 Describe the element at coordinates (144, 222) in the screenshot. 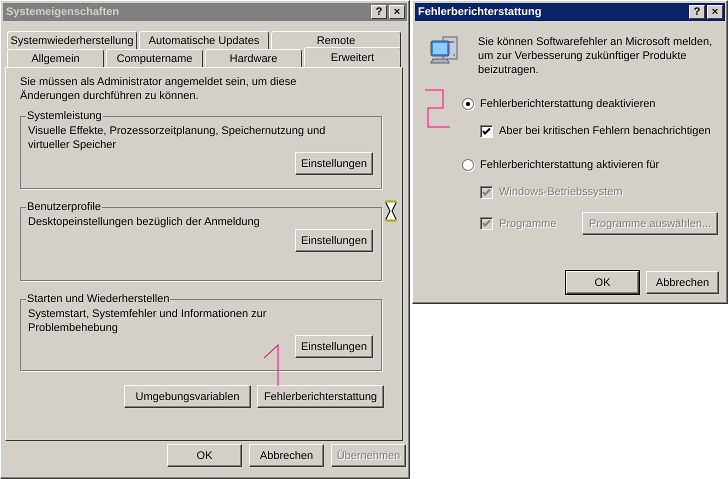

I see `group-description: Desktopeinstellungen bezüglich der Anmeldung` at that location.